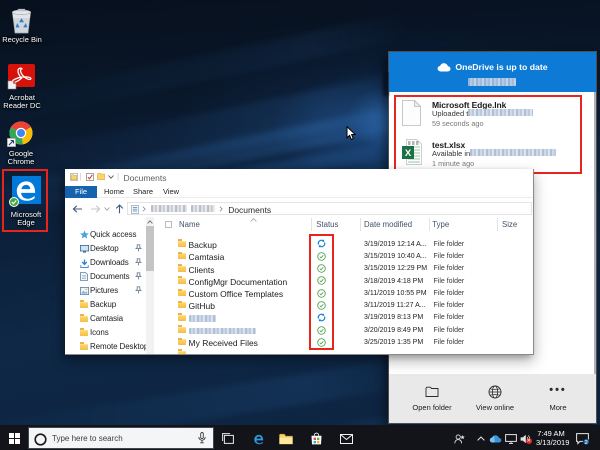 Image resolution: width=600 pixels, height=450 pixels. Describe the element at coordinates (585, 442) in the screenshot. I see `svg-text: 2` at that location.